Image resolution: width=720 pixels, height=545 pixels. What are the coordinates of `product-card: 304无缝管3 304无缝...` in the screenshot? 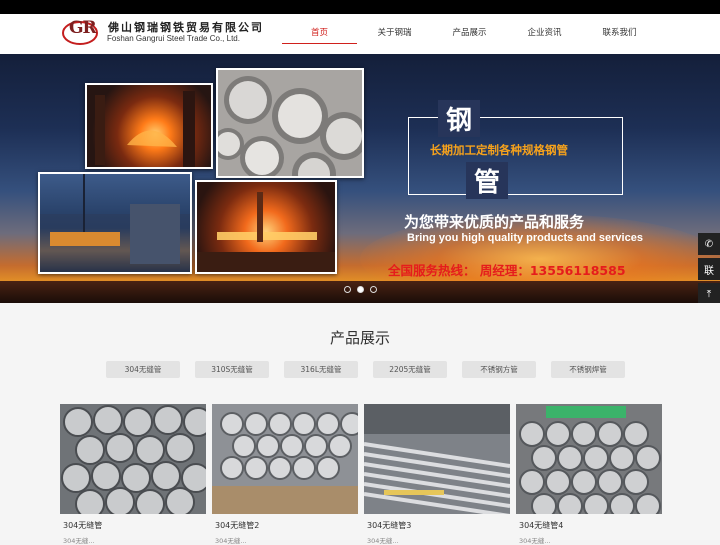 It's located at (437, 474).